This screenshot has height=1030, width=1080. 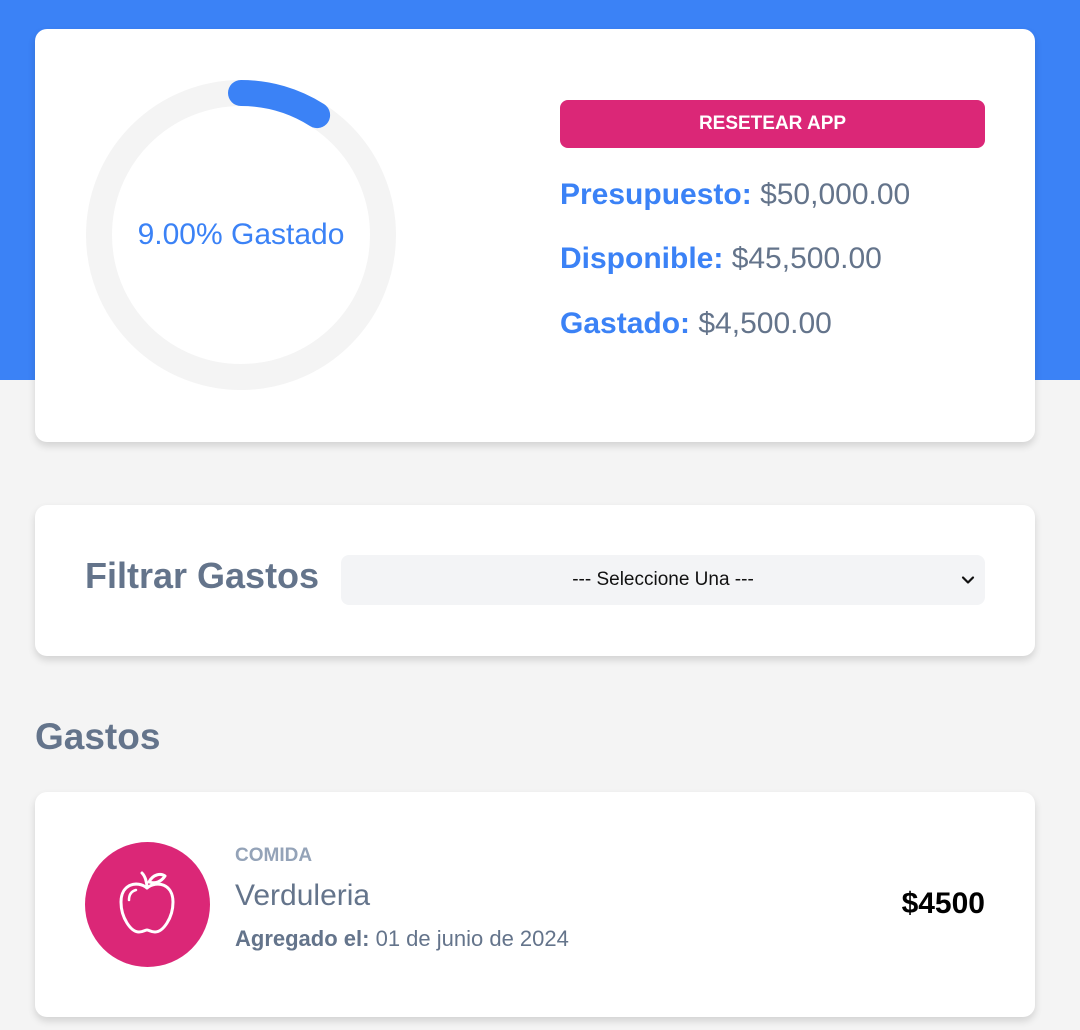 What do you see at coordinates (656, 194) in the screenshot?
I see `stat-label: Presupuesto:` at bounding box center [656, 194].